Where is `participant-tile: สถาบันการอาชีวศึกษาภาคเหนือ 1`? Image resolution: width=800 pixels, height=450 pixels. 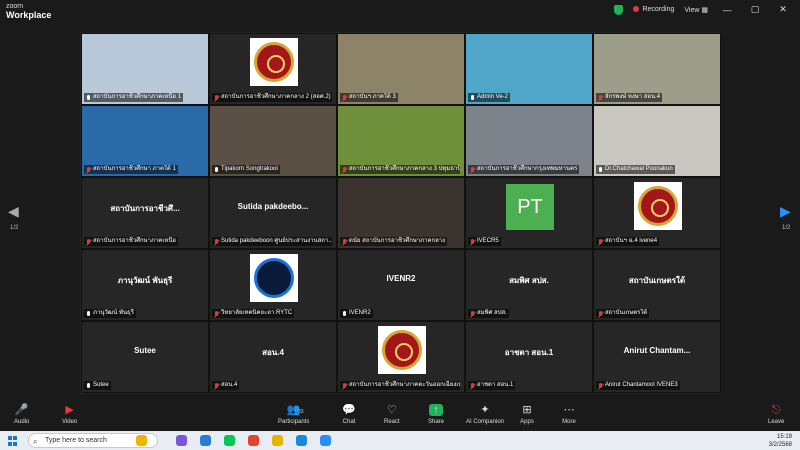 participant-tile: สถาบันการอาชีวศึกษาภาคเหนือ 1 is located at coordinates (145, 69).